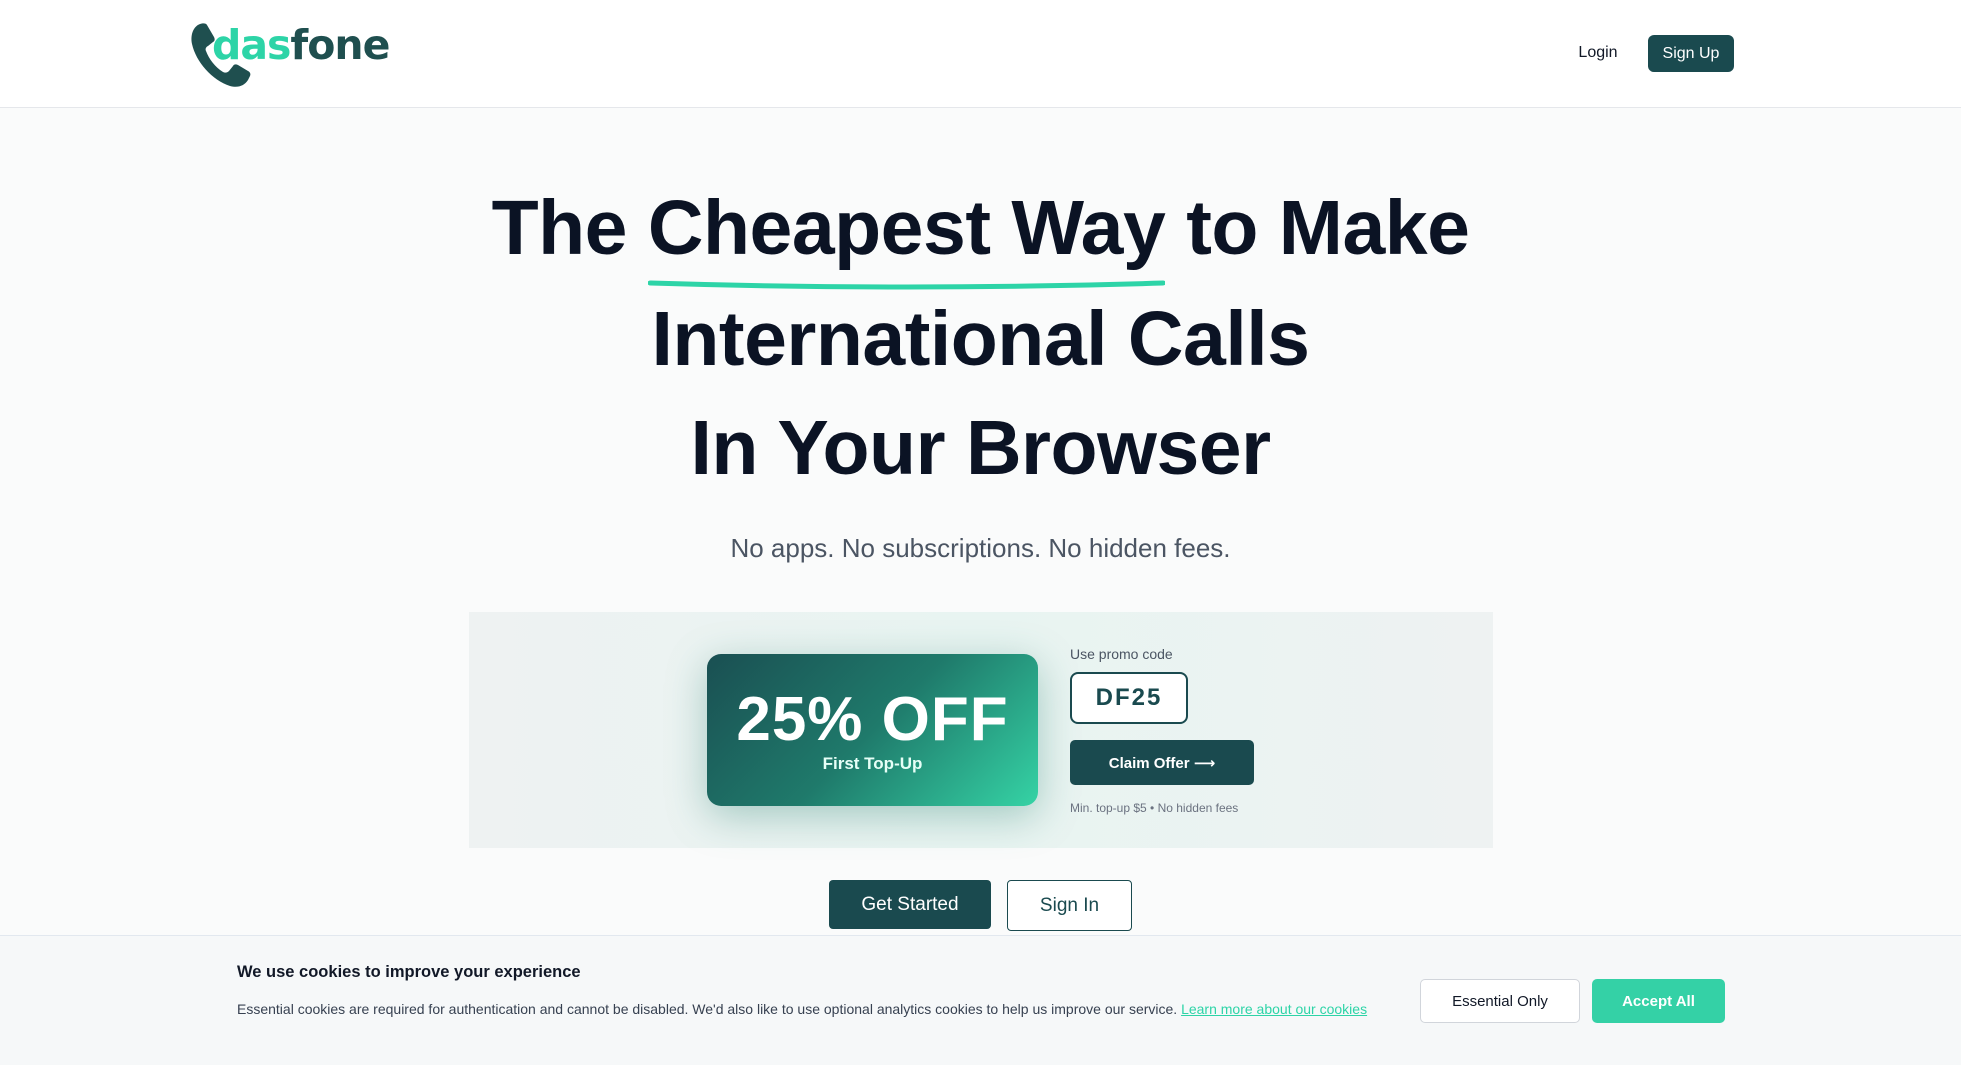  Describe the element at coordinates (1500, 1001) in the screenshot. I see `essential-only-button: Essential Only` at that location.